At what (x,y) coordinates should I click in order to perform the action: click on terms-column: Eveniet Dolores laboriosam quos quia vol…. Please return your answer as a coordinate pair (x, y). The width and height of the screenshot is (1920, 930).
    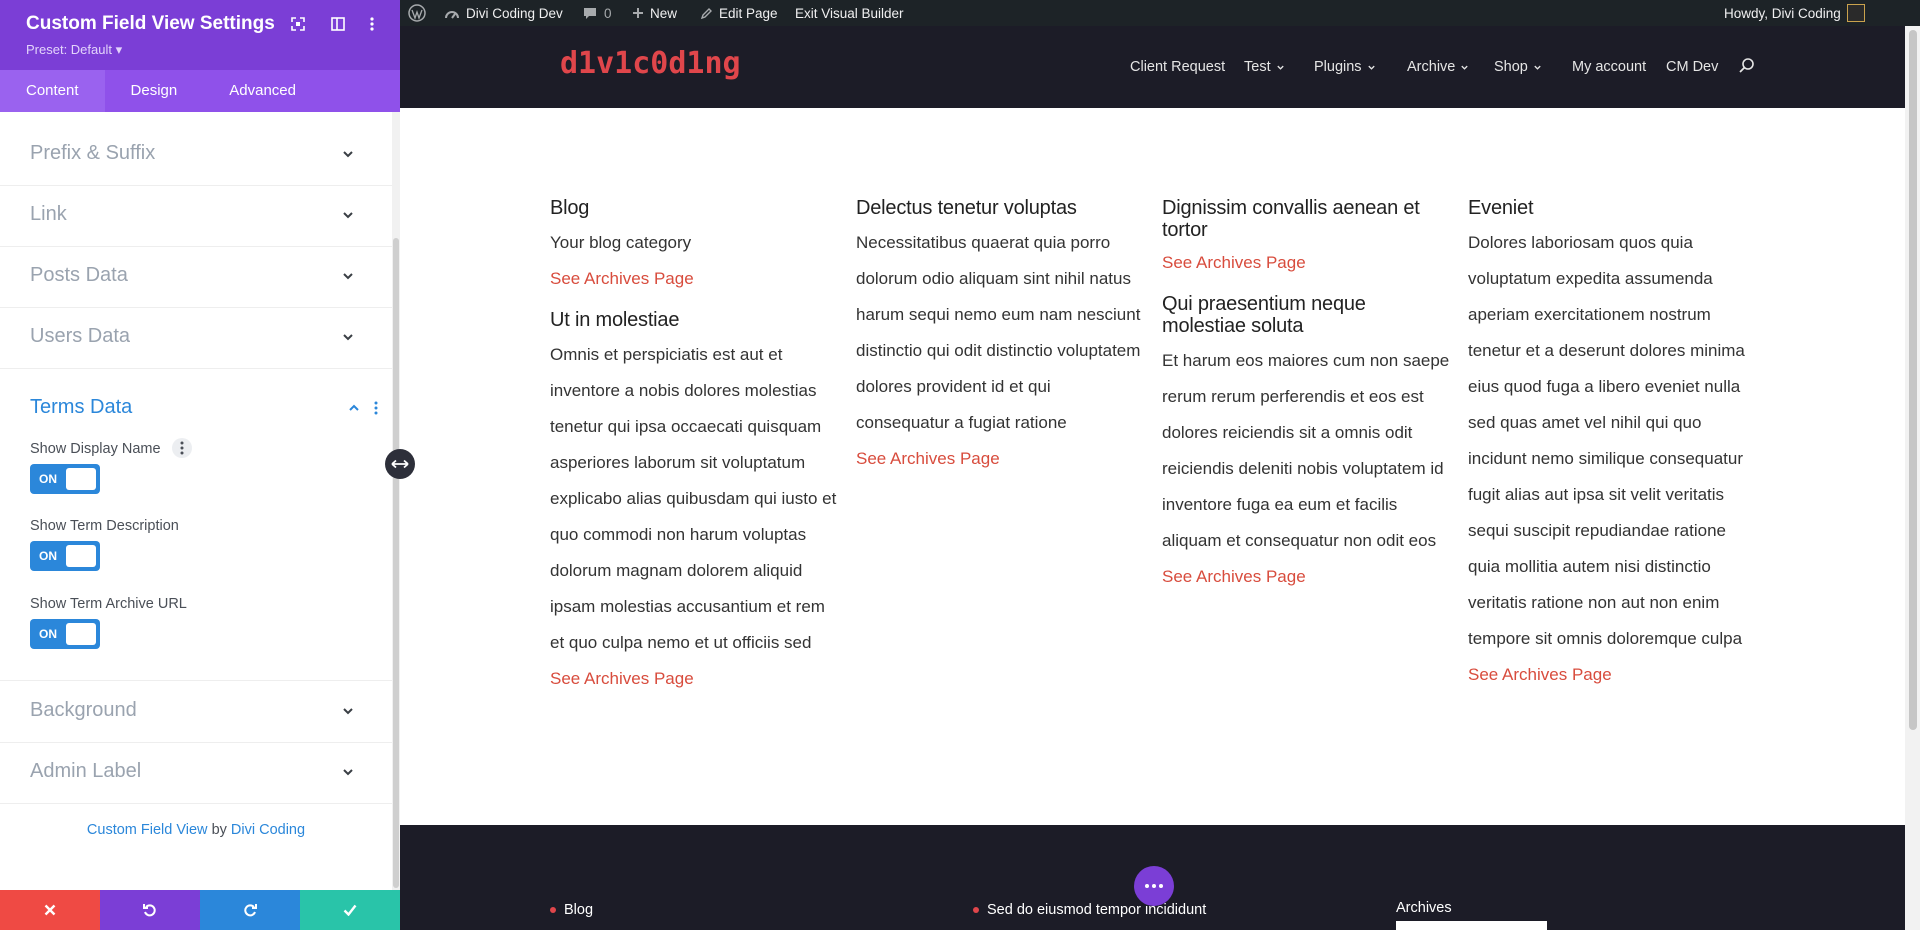
    Looking at the image, I should click on (1613, 451).